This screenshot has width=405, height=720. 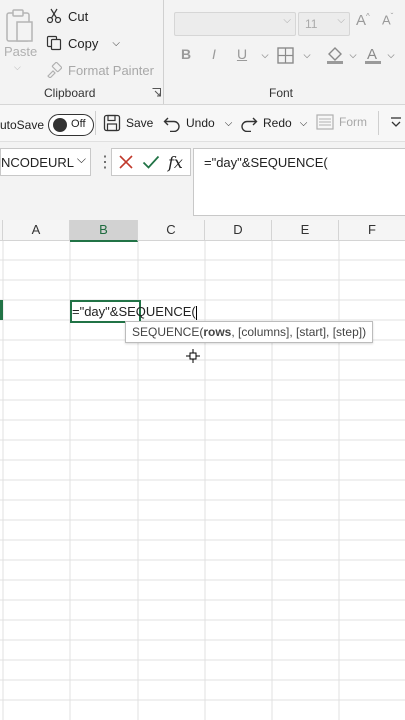 What do you see at coordinates (235, 24) in the screenshot?
I see `font-name-select` at bounding box center [235, 24].